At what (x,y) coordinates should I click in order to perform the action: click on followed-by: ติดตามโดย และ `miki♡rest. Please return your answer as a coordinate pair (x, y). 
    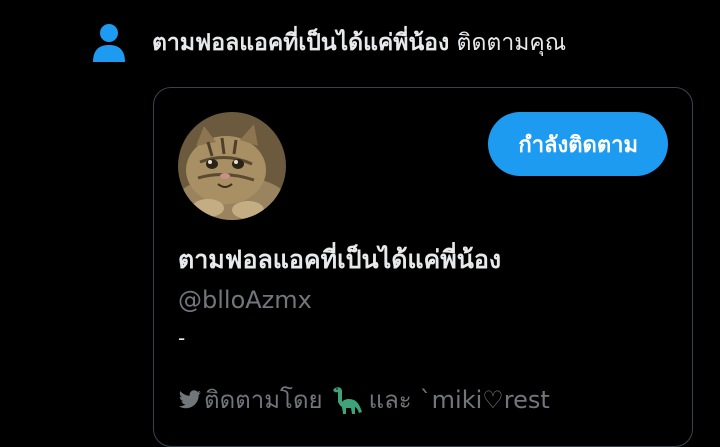
    Looking at the image, I should click on (364, 399).